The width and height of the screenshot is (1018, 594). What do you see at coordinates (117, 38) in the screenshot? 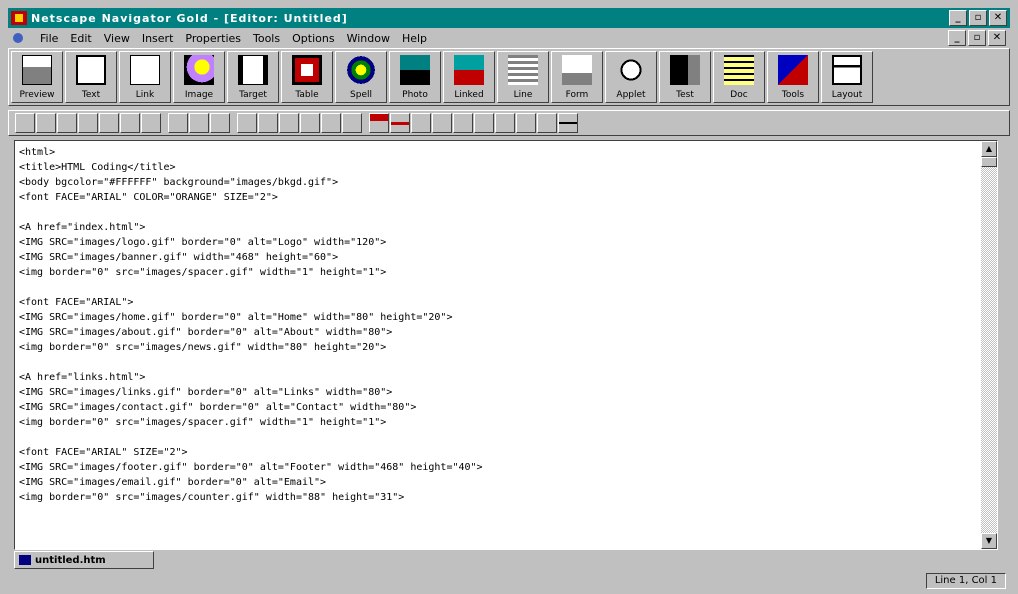
I see `menu-view: View` at bounding box center [117, 38].